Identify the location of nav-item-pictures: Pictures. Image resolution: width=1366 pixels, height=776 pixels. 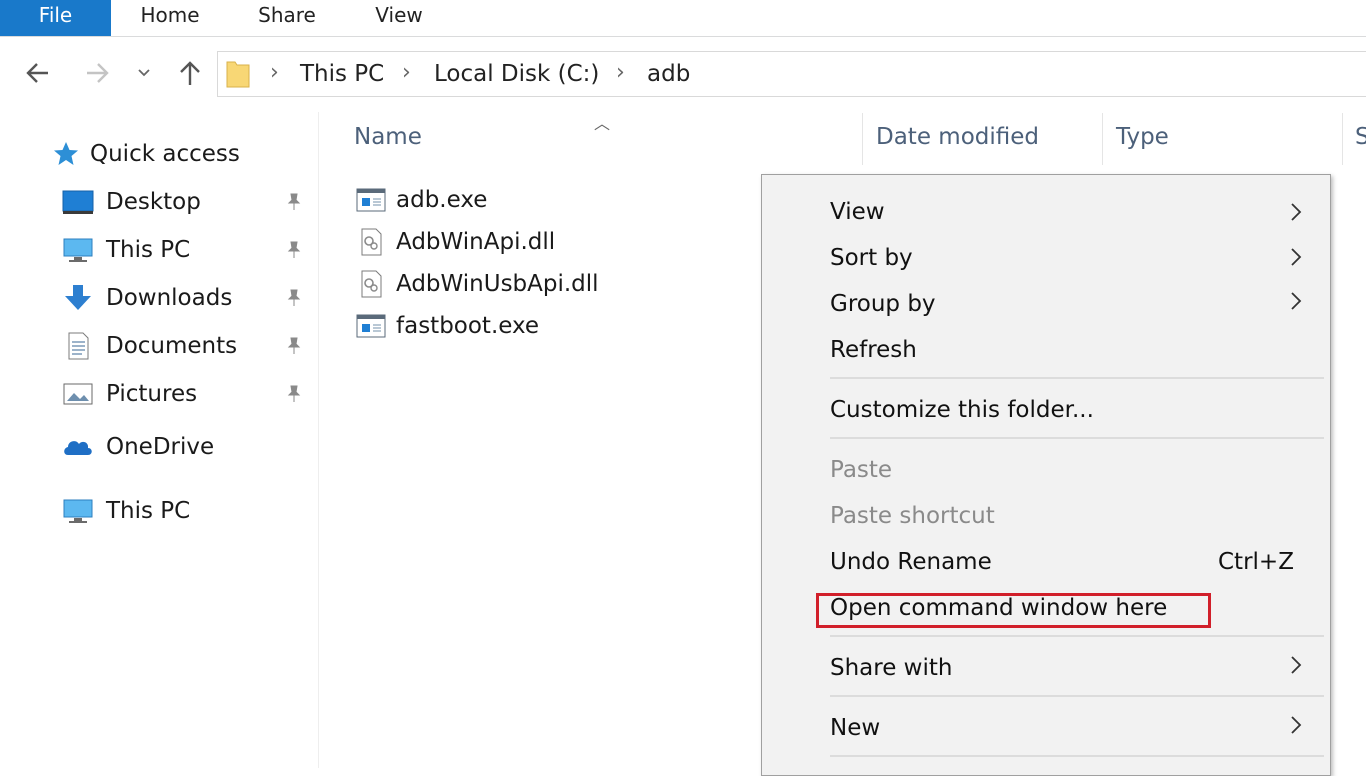
(159, 394).